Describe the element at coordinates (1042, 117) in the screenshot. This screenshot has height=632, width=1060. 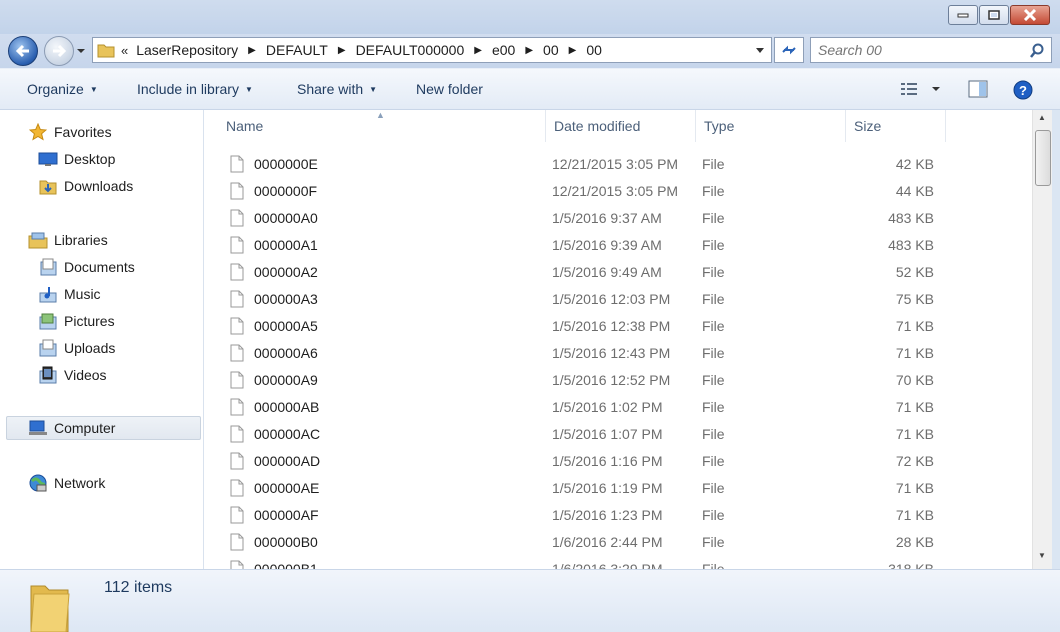
I see `scroll-up-icon: ▲` at that location.